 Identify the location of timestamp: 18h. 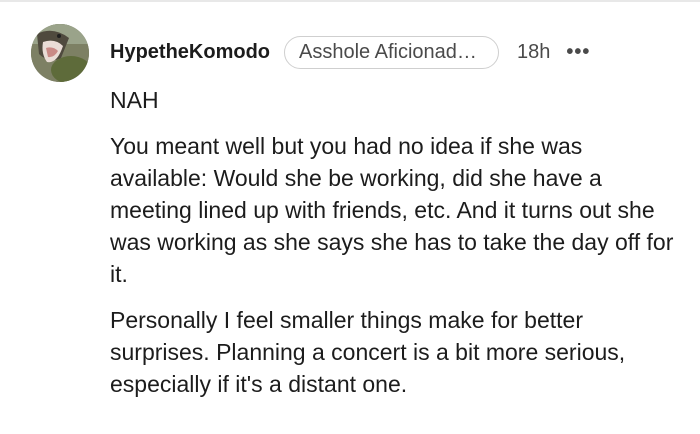
(534, 51).